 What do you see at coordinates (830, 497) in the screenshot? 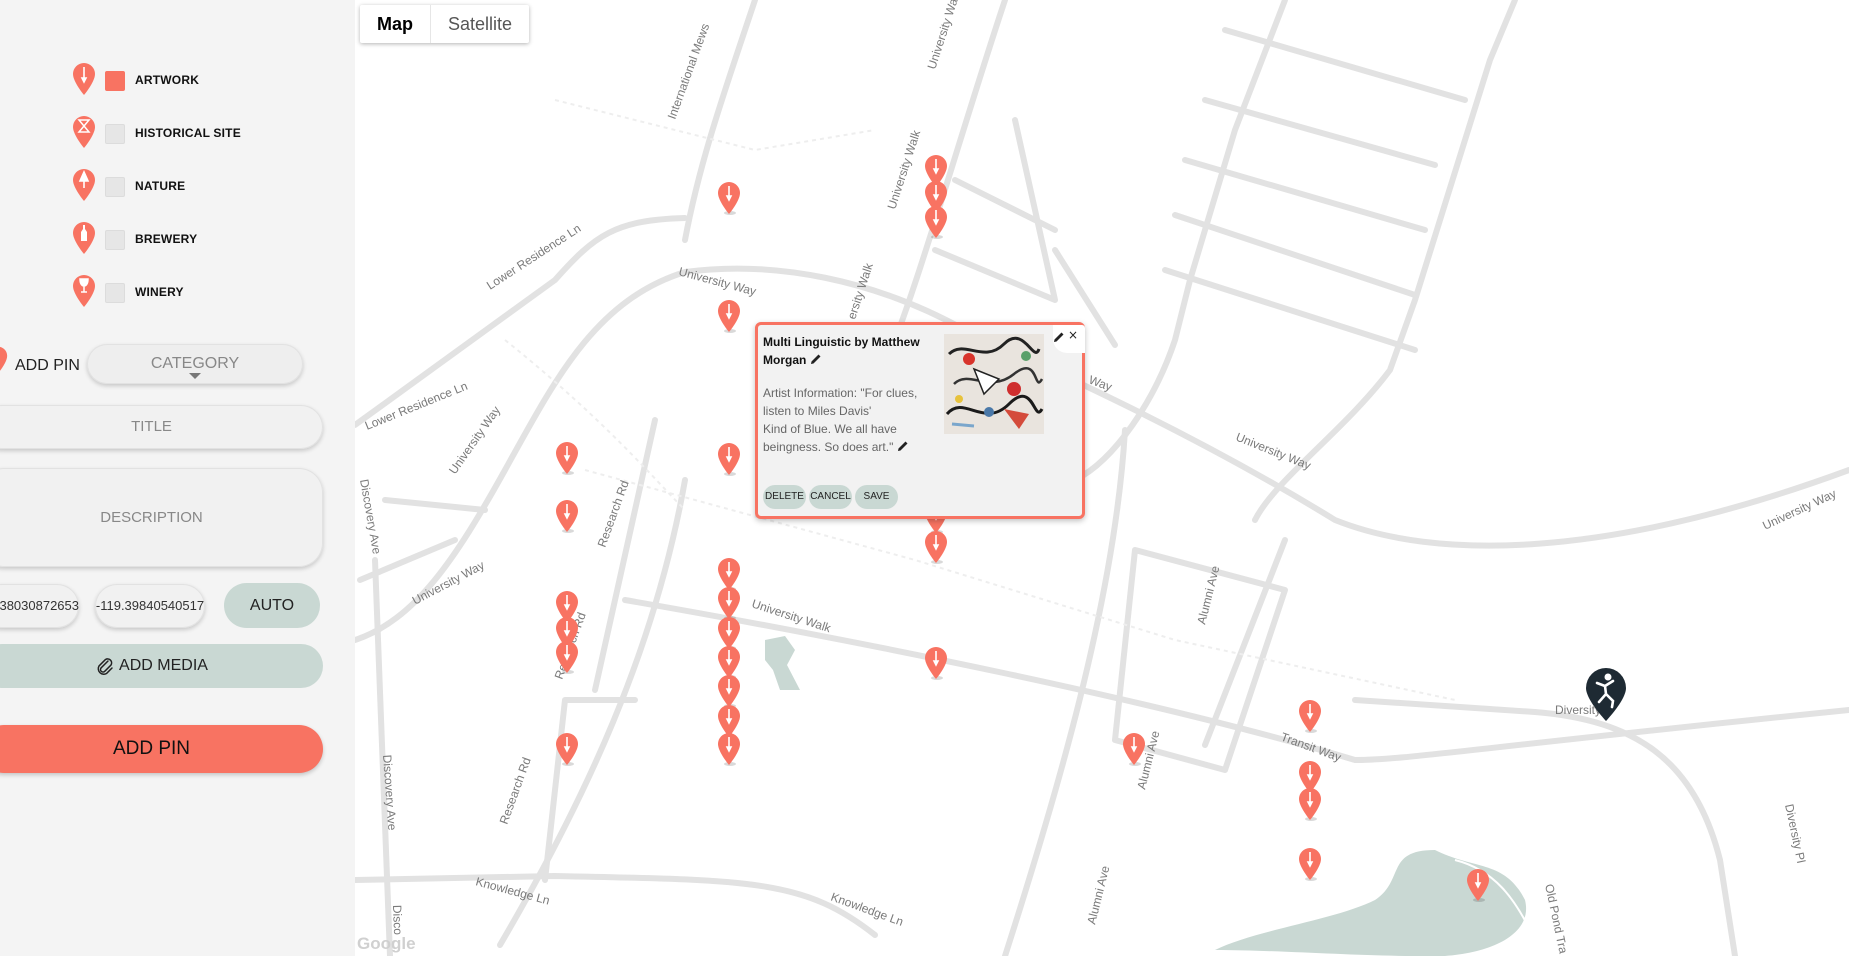
I see `cancel-button: CANCEL` at bounding box center [830, 497].